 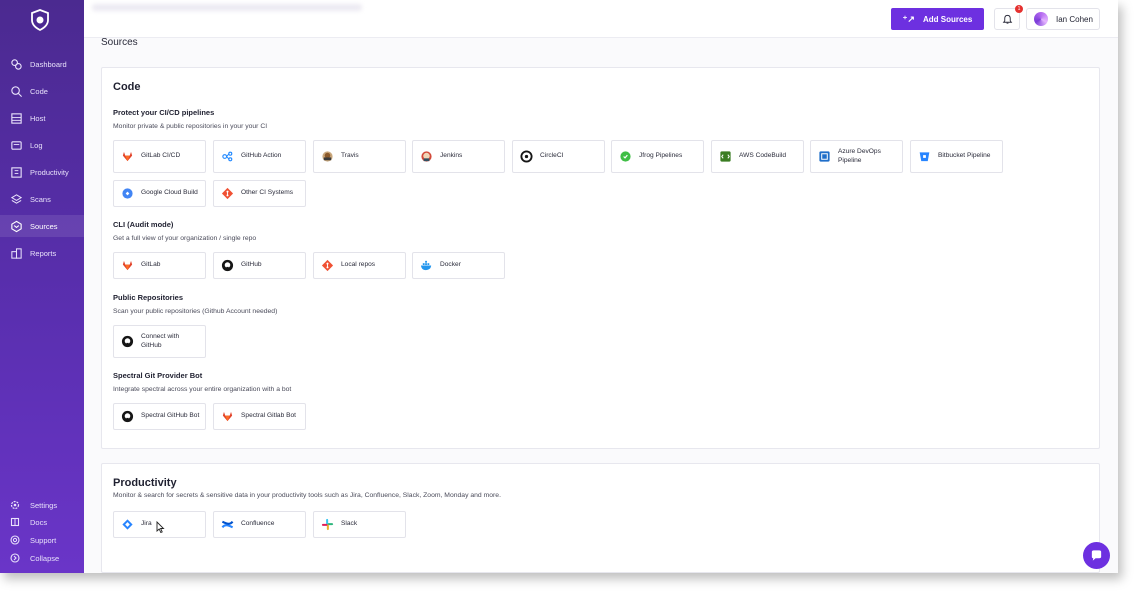 I want to click on tile-jfrog-pipelines: Jfrog Pipelines, so click(x=657, y=156).